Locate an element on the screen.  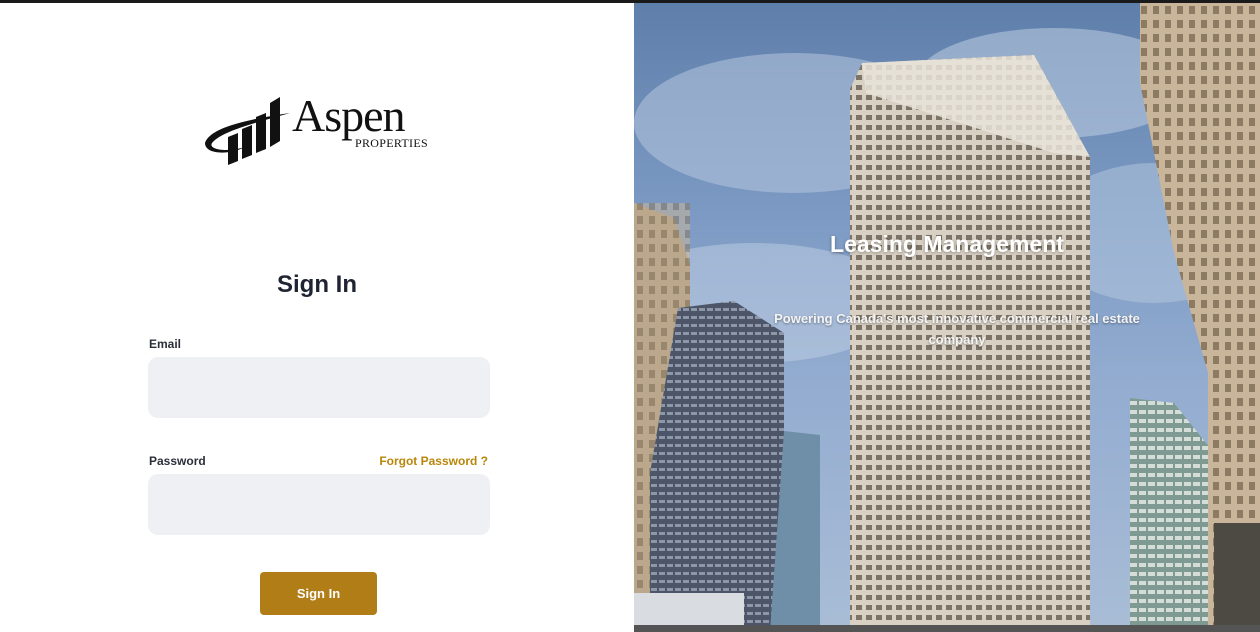
page-title: Sign In is located at coordinates (317, 284).